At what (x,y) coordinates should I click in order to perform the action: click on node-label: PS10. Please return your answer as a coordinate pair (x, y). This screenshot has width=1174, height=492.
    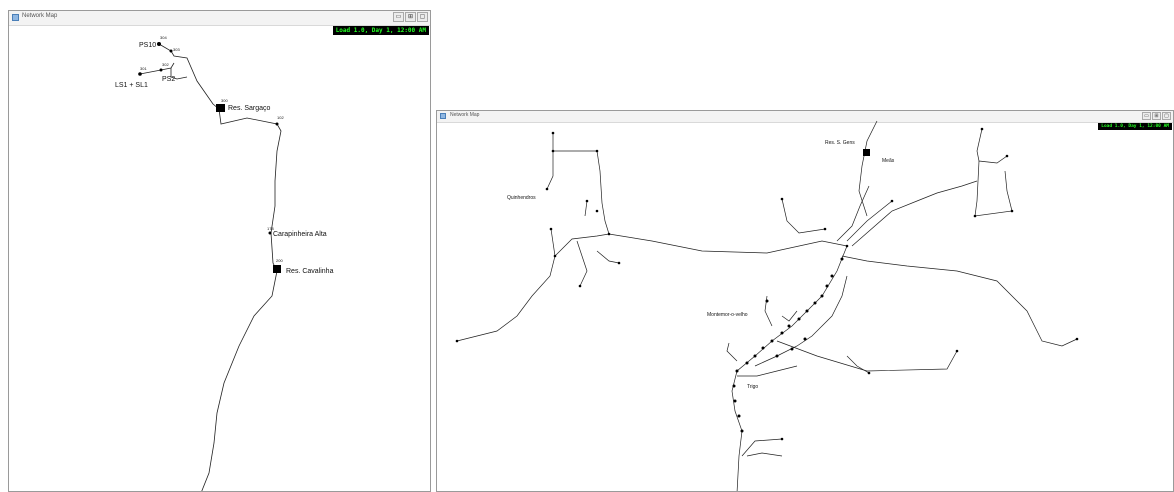
    Looking at the image, I should click on (147, 45).